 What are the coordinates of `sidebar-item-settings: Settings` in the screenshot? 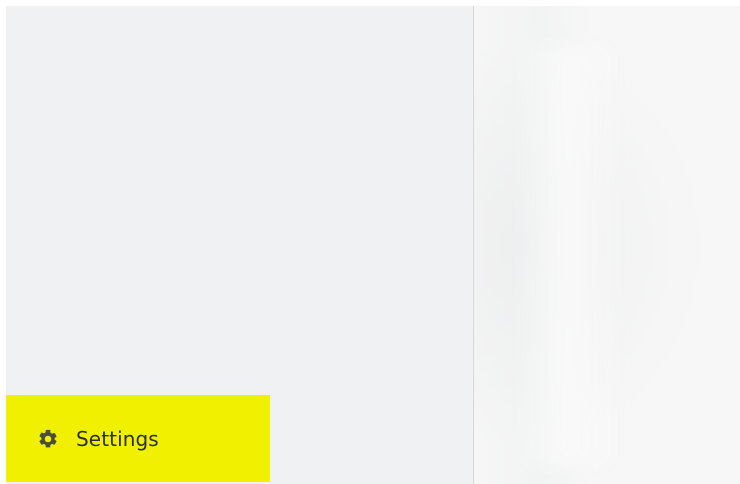 It's located at (138, 438).